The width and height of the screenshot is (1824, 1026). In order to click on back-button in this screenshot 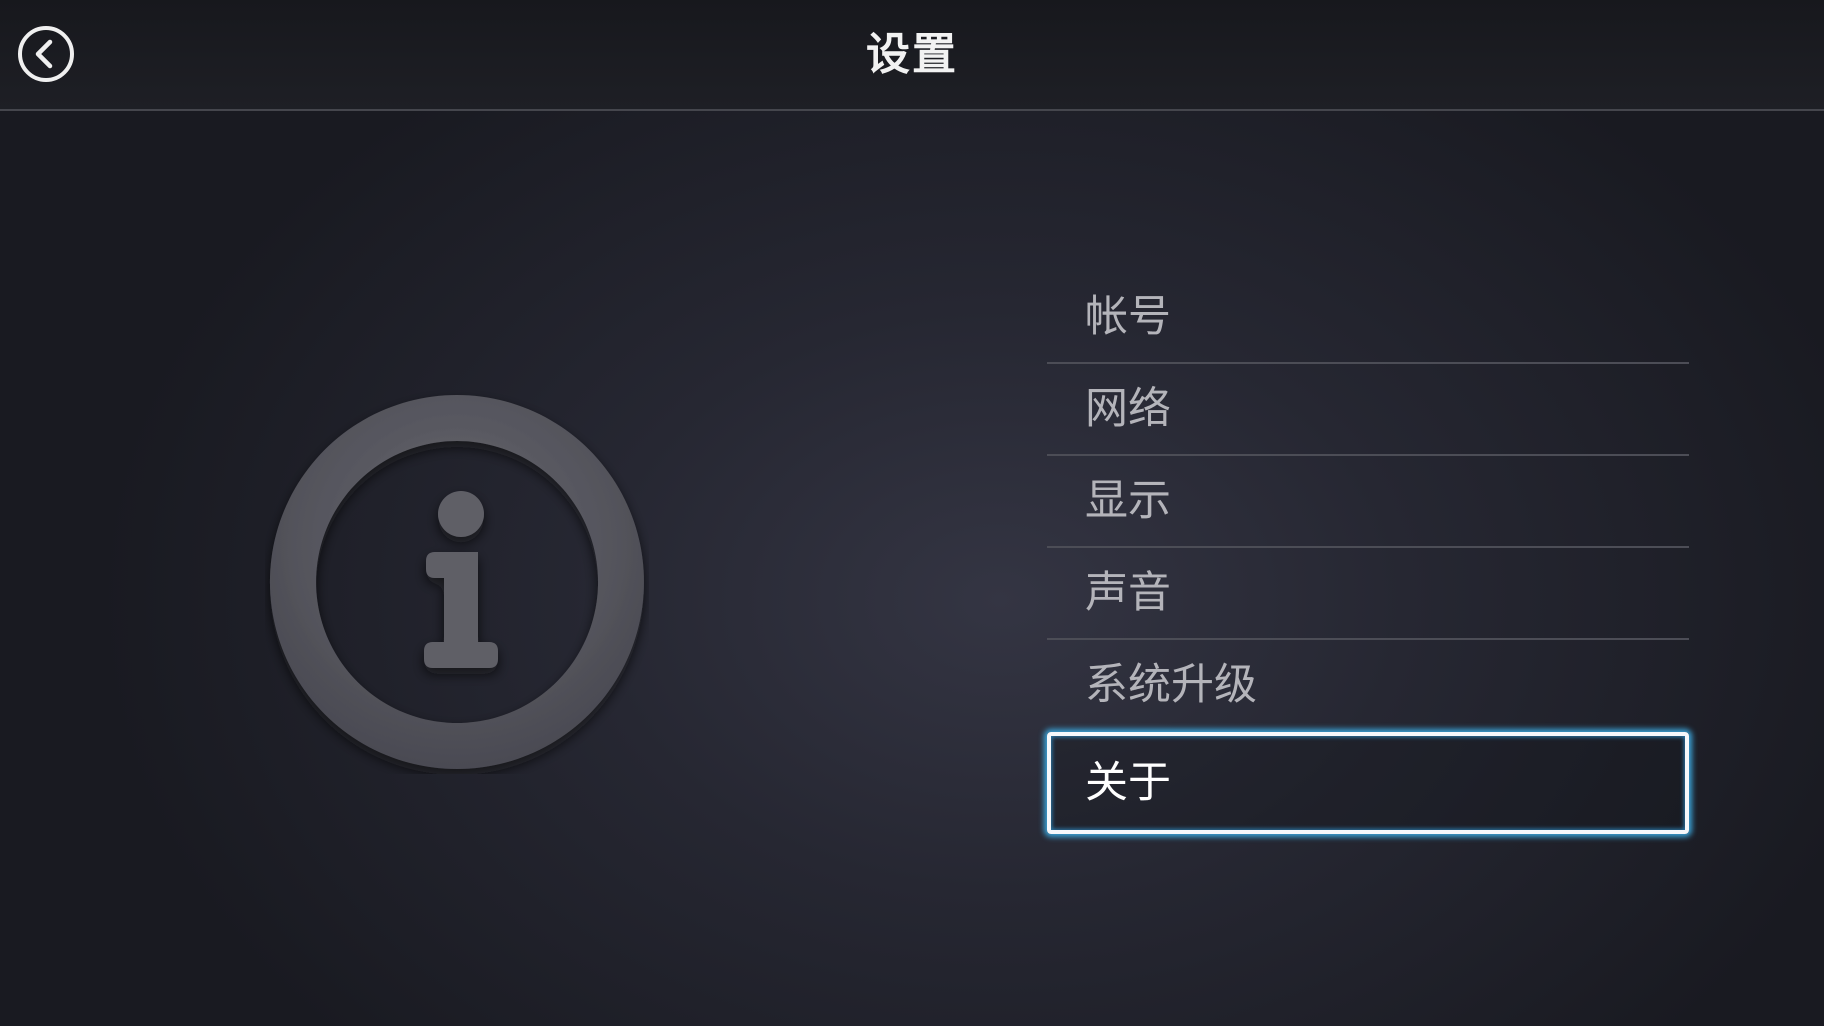, I will do `click(46, 54)`.